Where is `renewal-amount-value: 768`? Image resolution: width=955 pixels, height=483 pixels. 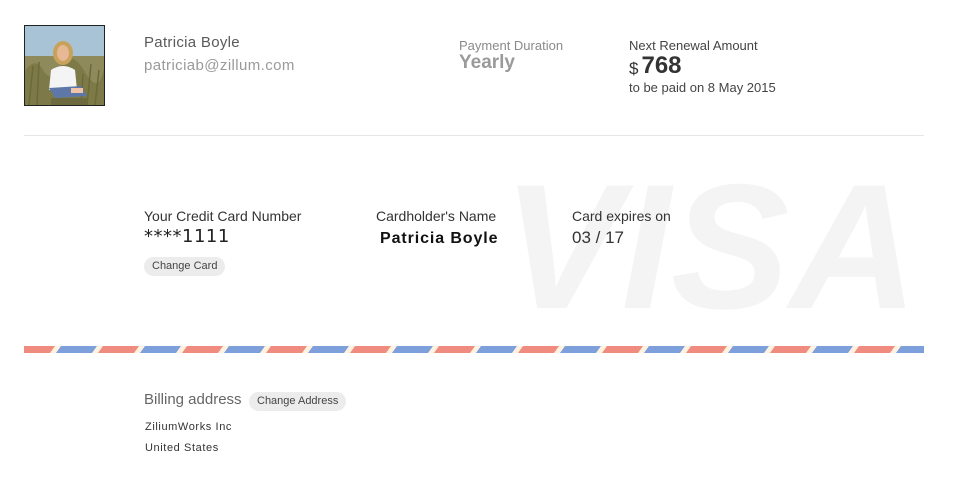
renewal-amount-value: 768 is located at coordinates (661, 65).